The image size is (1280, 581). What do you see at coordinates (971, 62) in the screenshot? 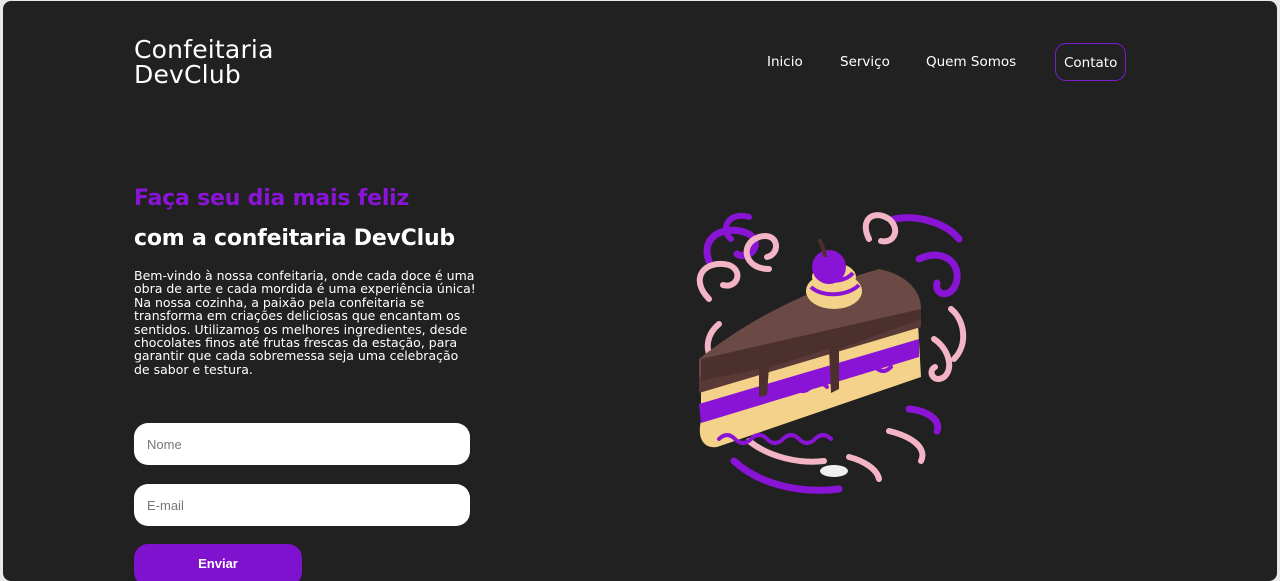
I see `nav-link-quem-somos: Quem Somos` at bounding box center [971, 62].